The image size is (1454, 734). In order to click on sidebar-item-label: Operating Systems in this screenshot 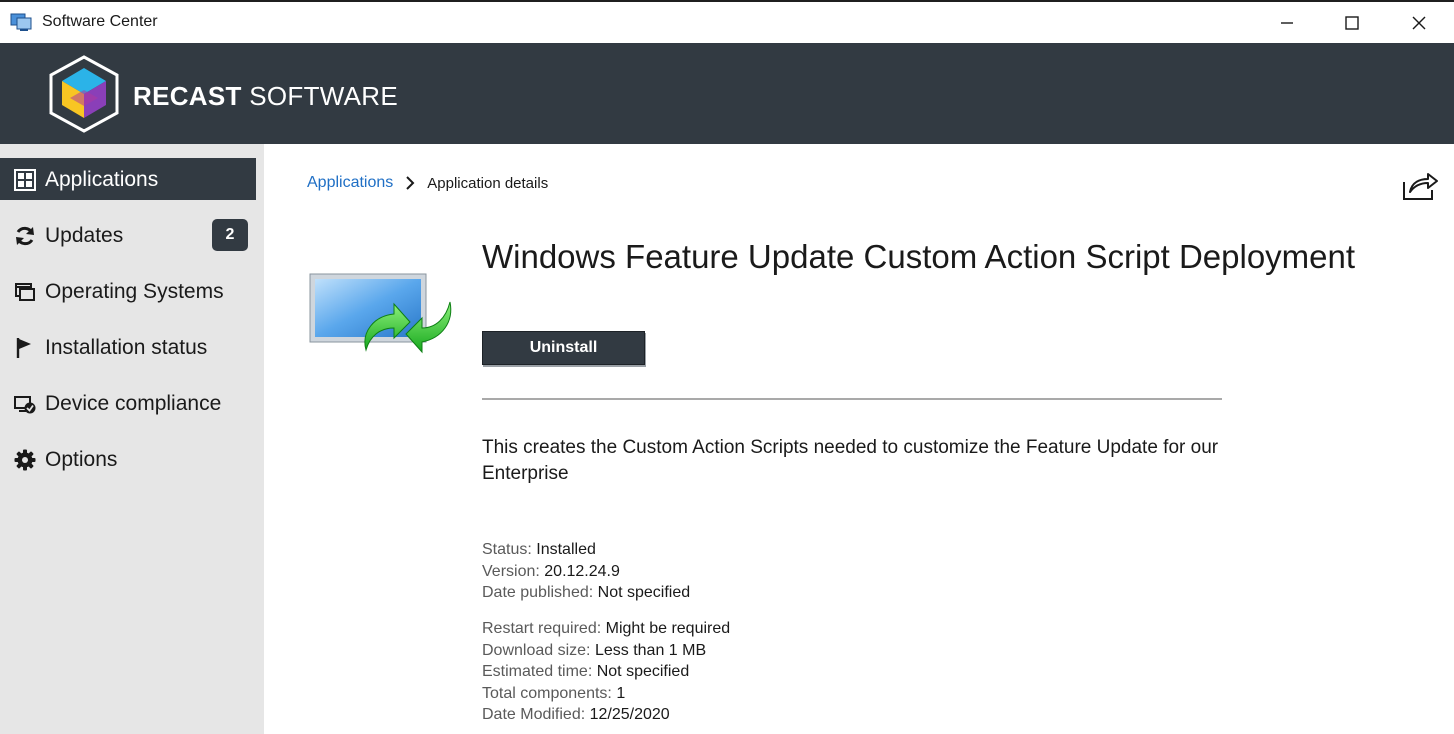, I will do `click(134, 291)`.